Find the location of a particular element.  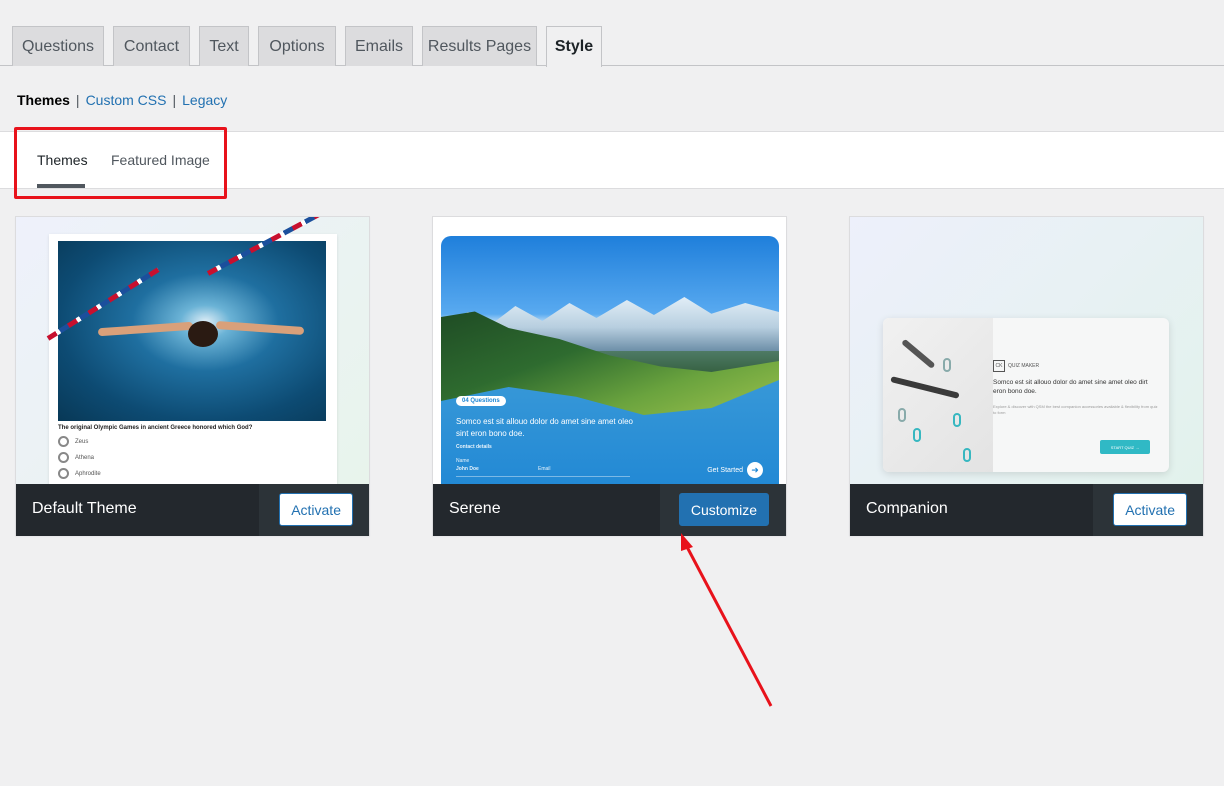

tab-emails: Emails is located at coordinates (379, 46).